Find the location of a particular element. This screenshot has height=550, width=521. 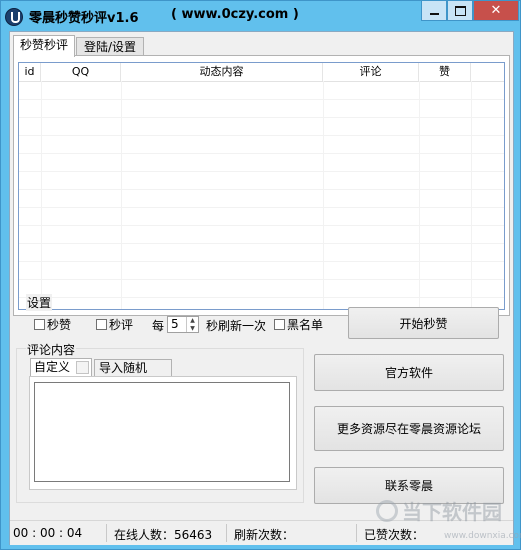

comment-checkbox-box is located at coordinates (101, 324).